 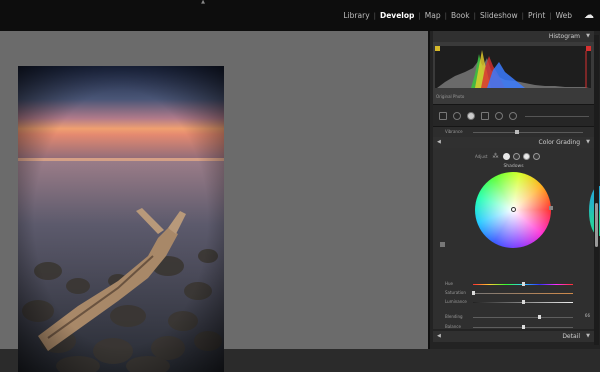 What do you see at coordinates (454, 316) in the screenshot?
I see `slider-label-blending: Blending` at bounding box center [454, 316].